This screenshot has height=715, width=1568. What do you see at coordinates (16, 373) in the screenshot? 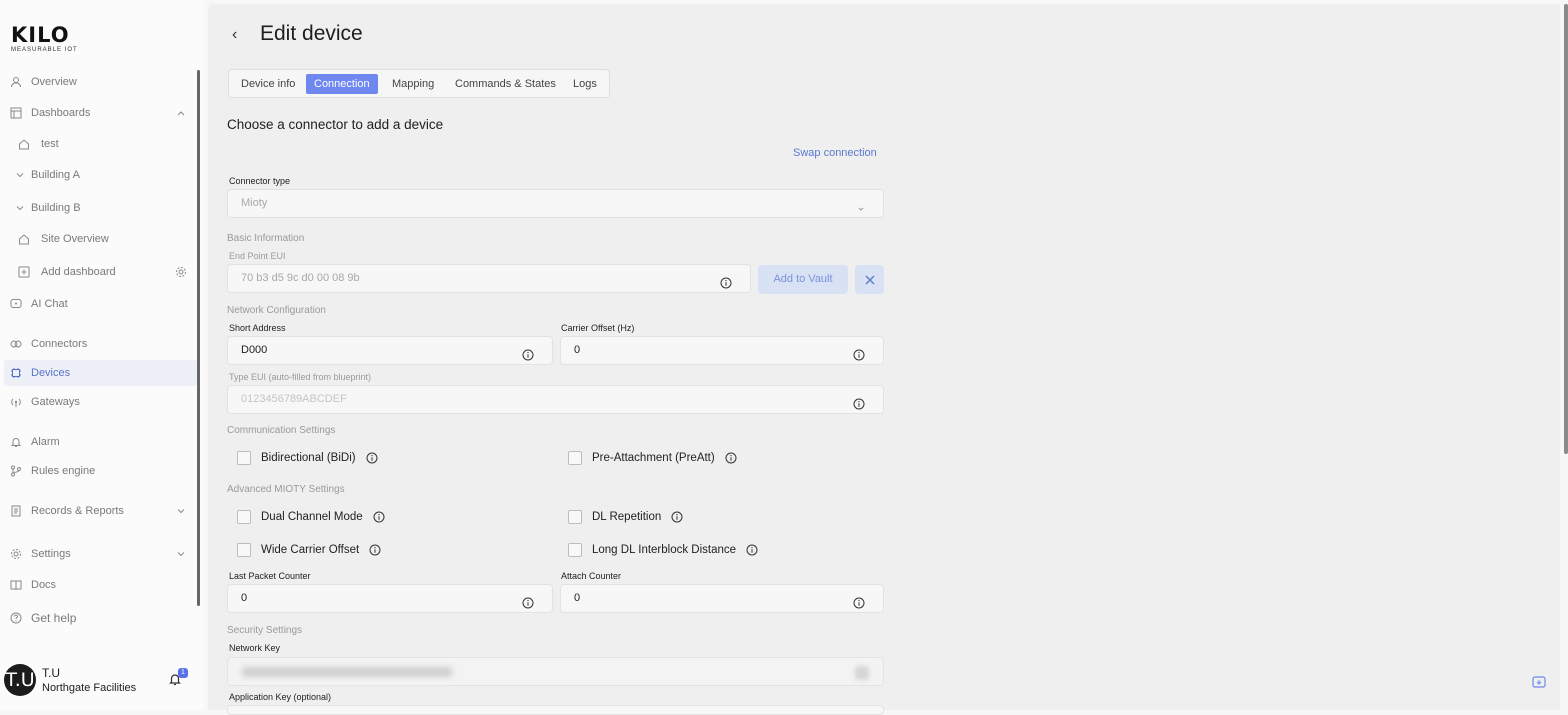
I see `chip-icon` at bounding box center [16, 373].